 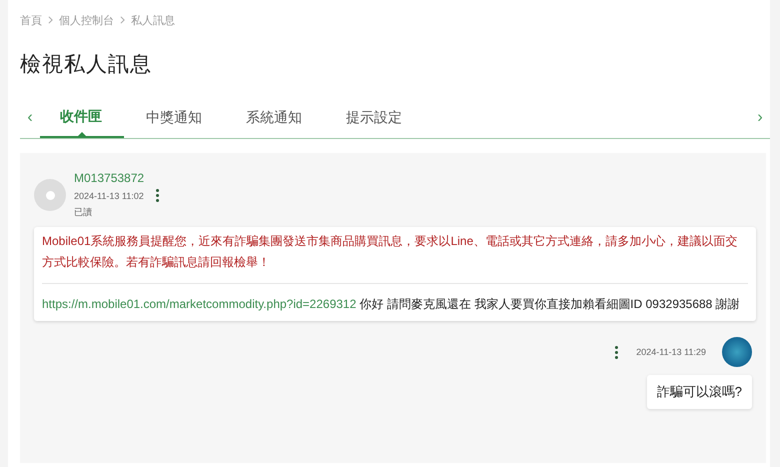 I want to click on timestamp: 2024-11-13 11:02, so click(x=109, y=195).